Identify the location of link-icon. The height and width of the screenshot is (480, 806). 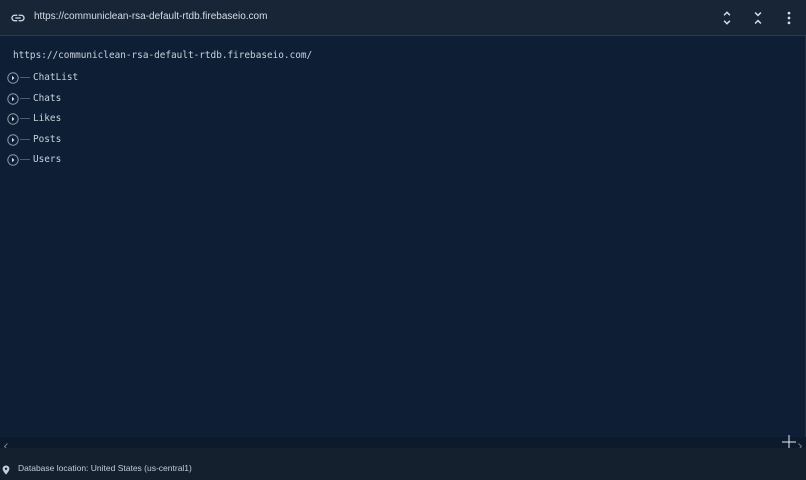
(18, 18).